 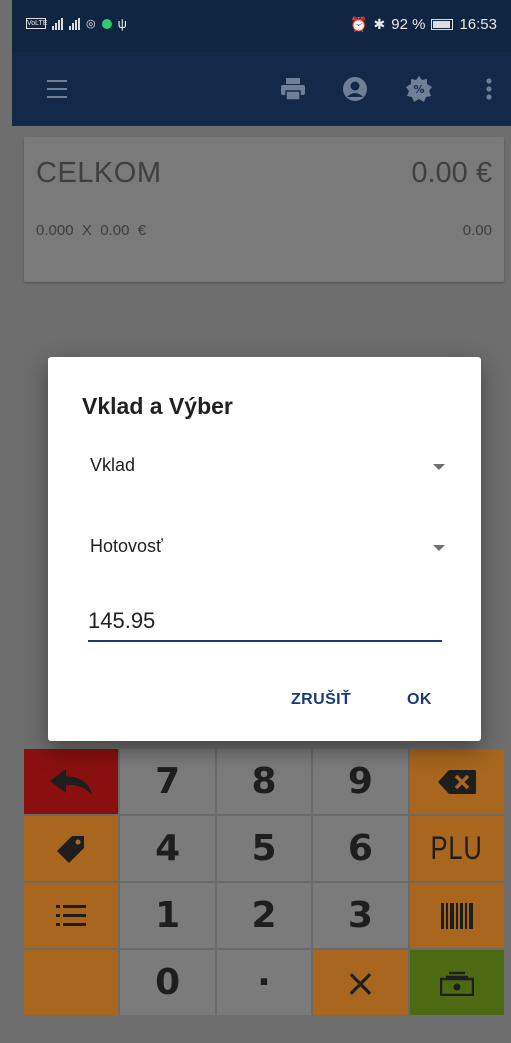 I want to click on list-icon, so click(x=71, y=915).